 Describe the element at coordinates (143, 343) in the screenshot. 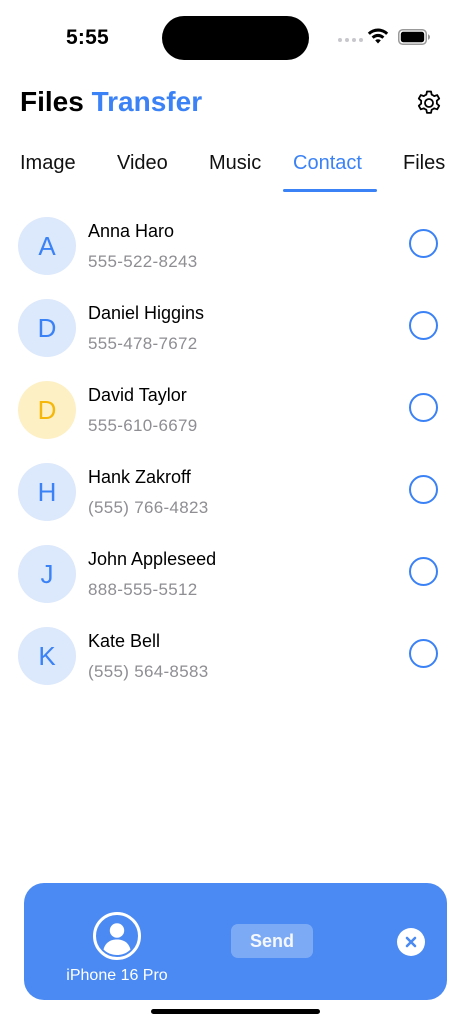

I see `contact-phone: 555-478-7672` at that location.